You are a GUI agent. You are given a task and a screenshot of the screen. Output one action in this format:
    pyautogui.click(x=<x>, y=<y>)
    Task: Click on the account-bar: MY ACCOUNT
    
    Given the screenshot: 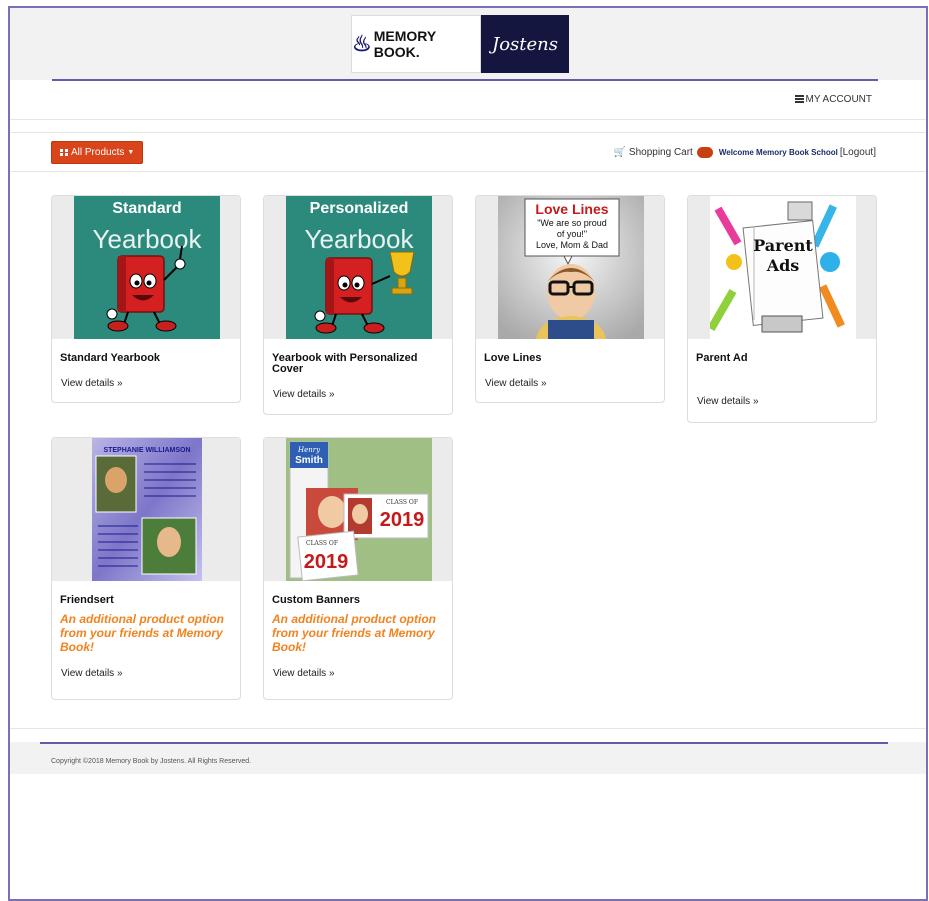 What is the action you would take?
    pyautogui.click(x=468, y=100)
    